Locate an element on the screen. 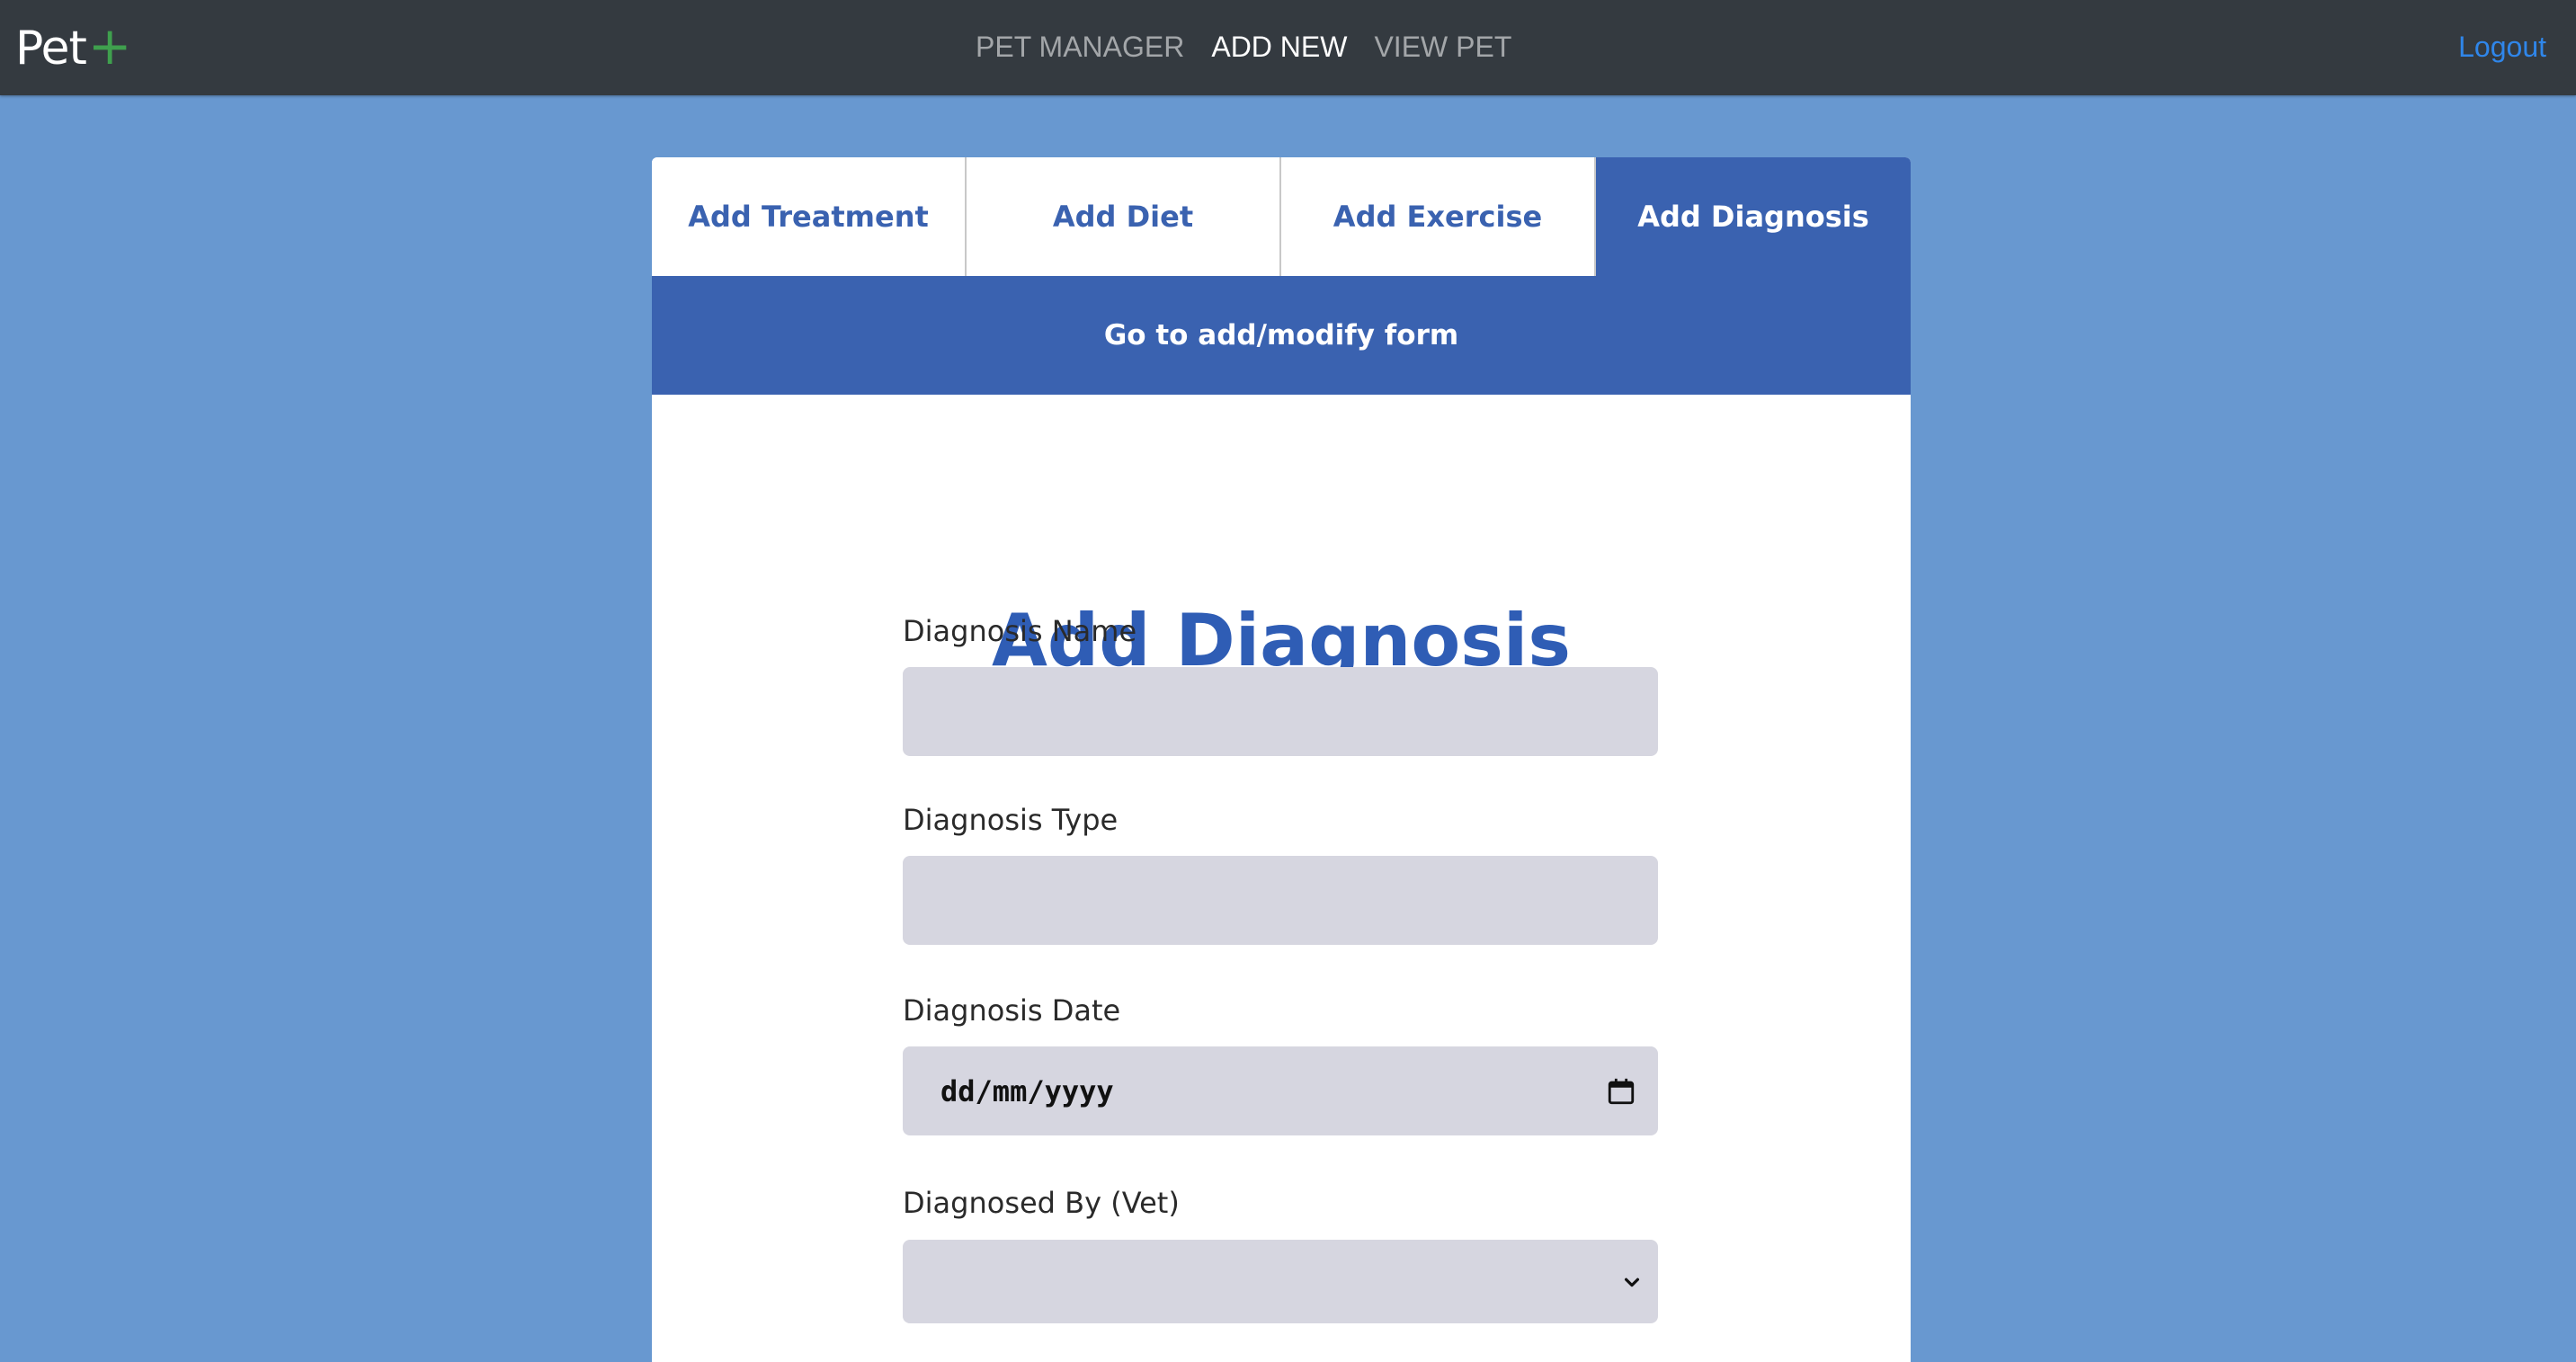 The height and width of the screenshot is (1362, 2576). brand-logo: Pet+ is located at coordinates (73, 47).